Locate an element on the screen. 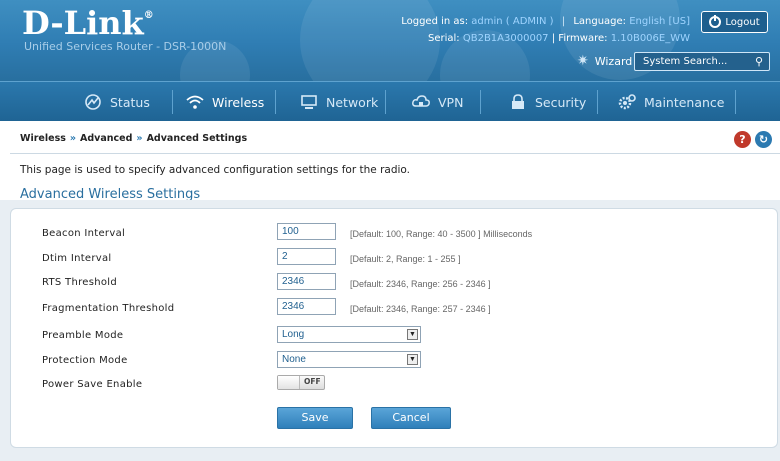 This screenshot has width=780, height=461. protection-mode-label: Protection Mode is located at coordinates (85, 360).